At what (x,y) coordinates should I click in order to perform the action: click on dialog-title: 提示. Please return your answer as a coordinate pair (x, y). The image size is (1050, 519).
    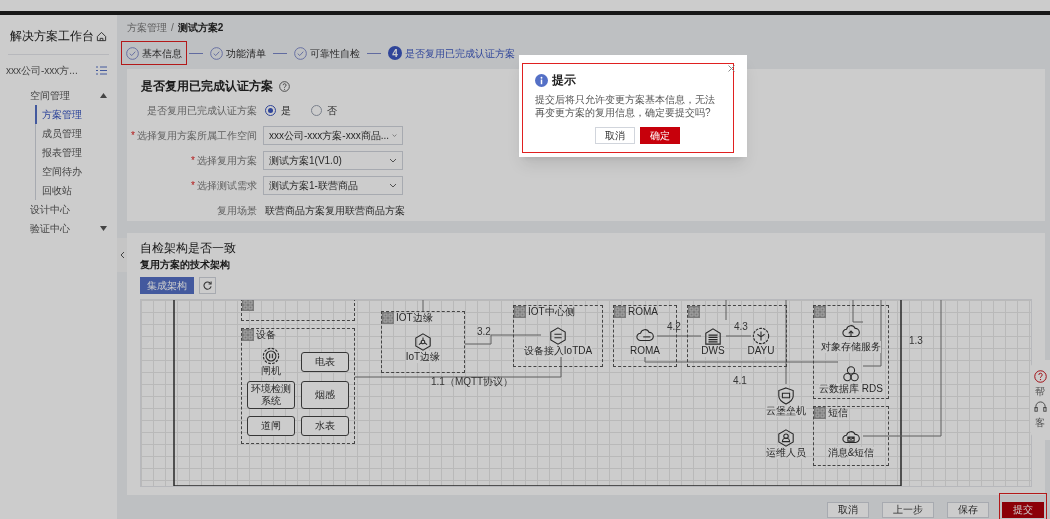
    Looking at the image, I should click on (564, 80).